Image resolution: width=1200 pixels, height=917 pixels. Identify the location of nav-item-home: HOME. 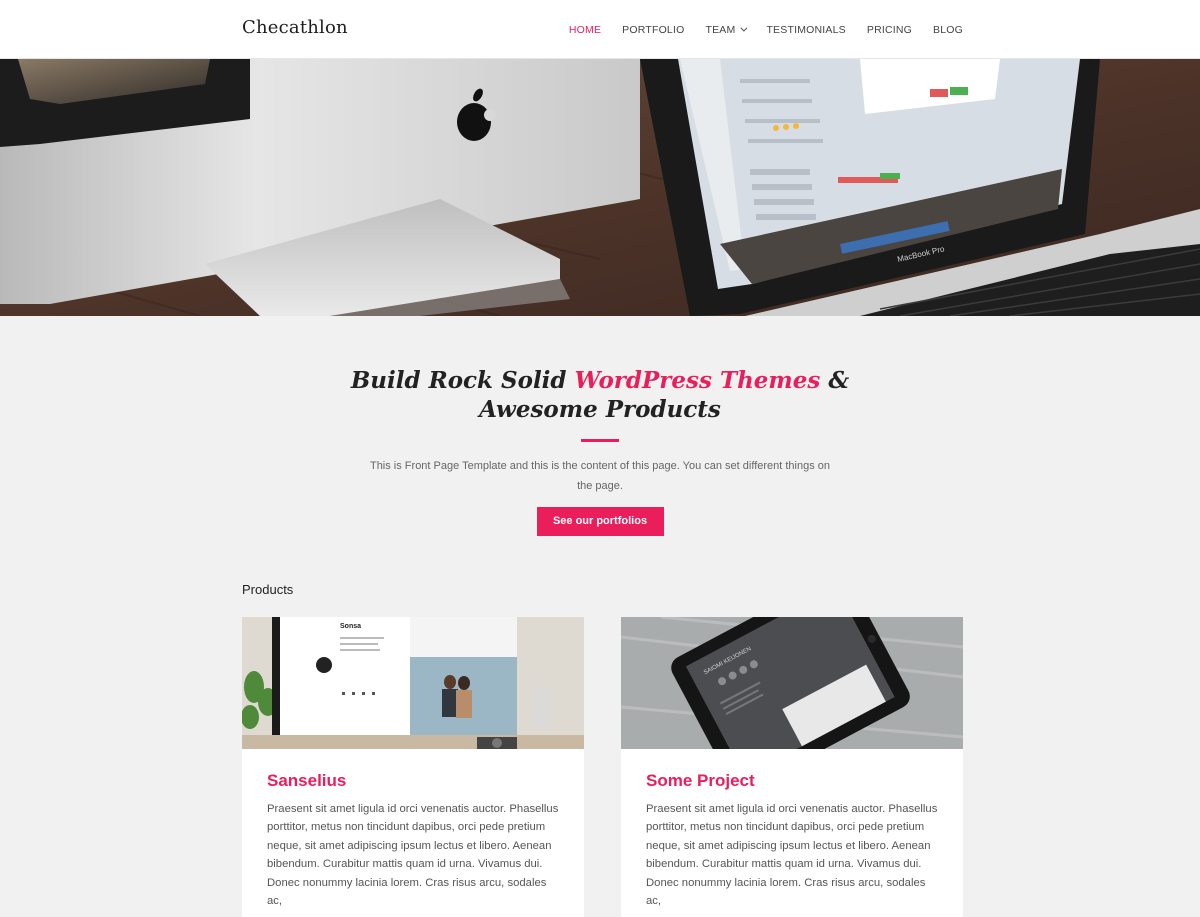
(585, 30).